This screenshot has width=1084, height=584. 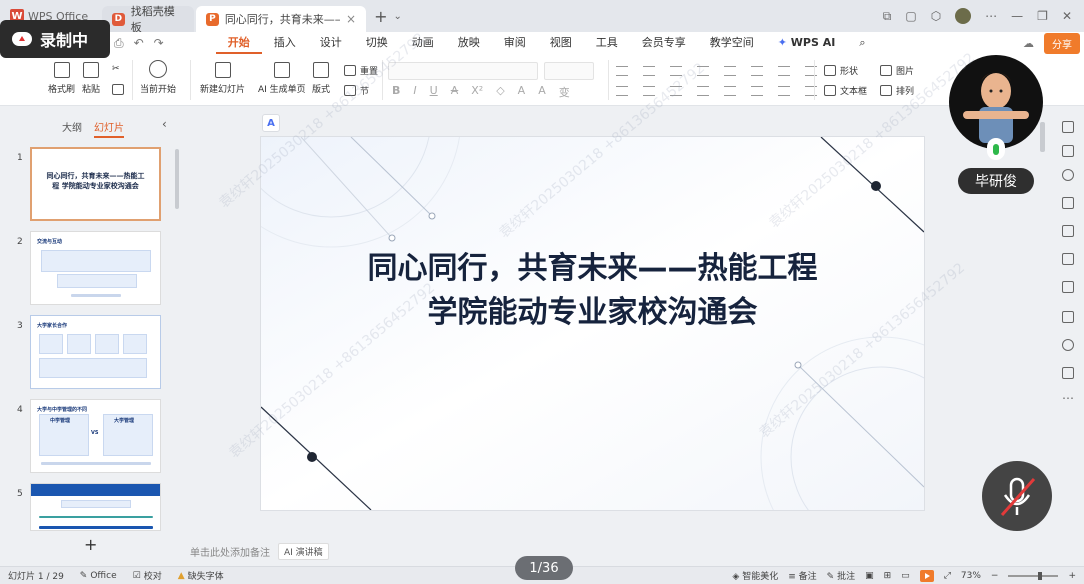 What do you see at coordinates (811, 71) in the screenshot?
I see `columns-icon` at bounding box center [811, 71].